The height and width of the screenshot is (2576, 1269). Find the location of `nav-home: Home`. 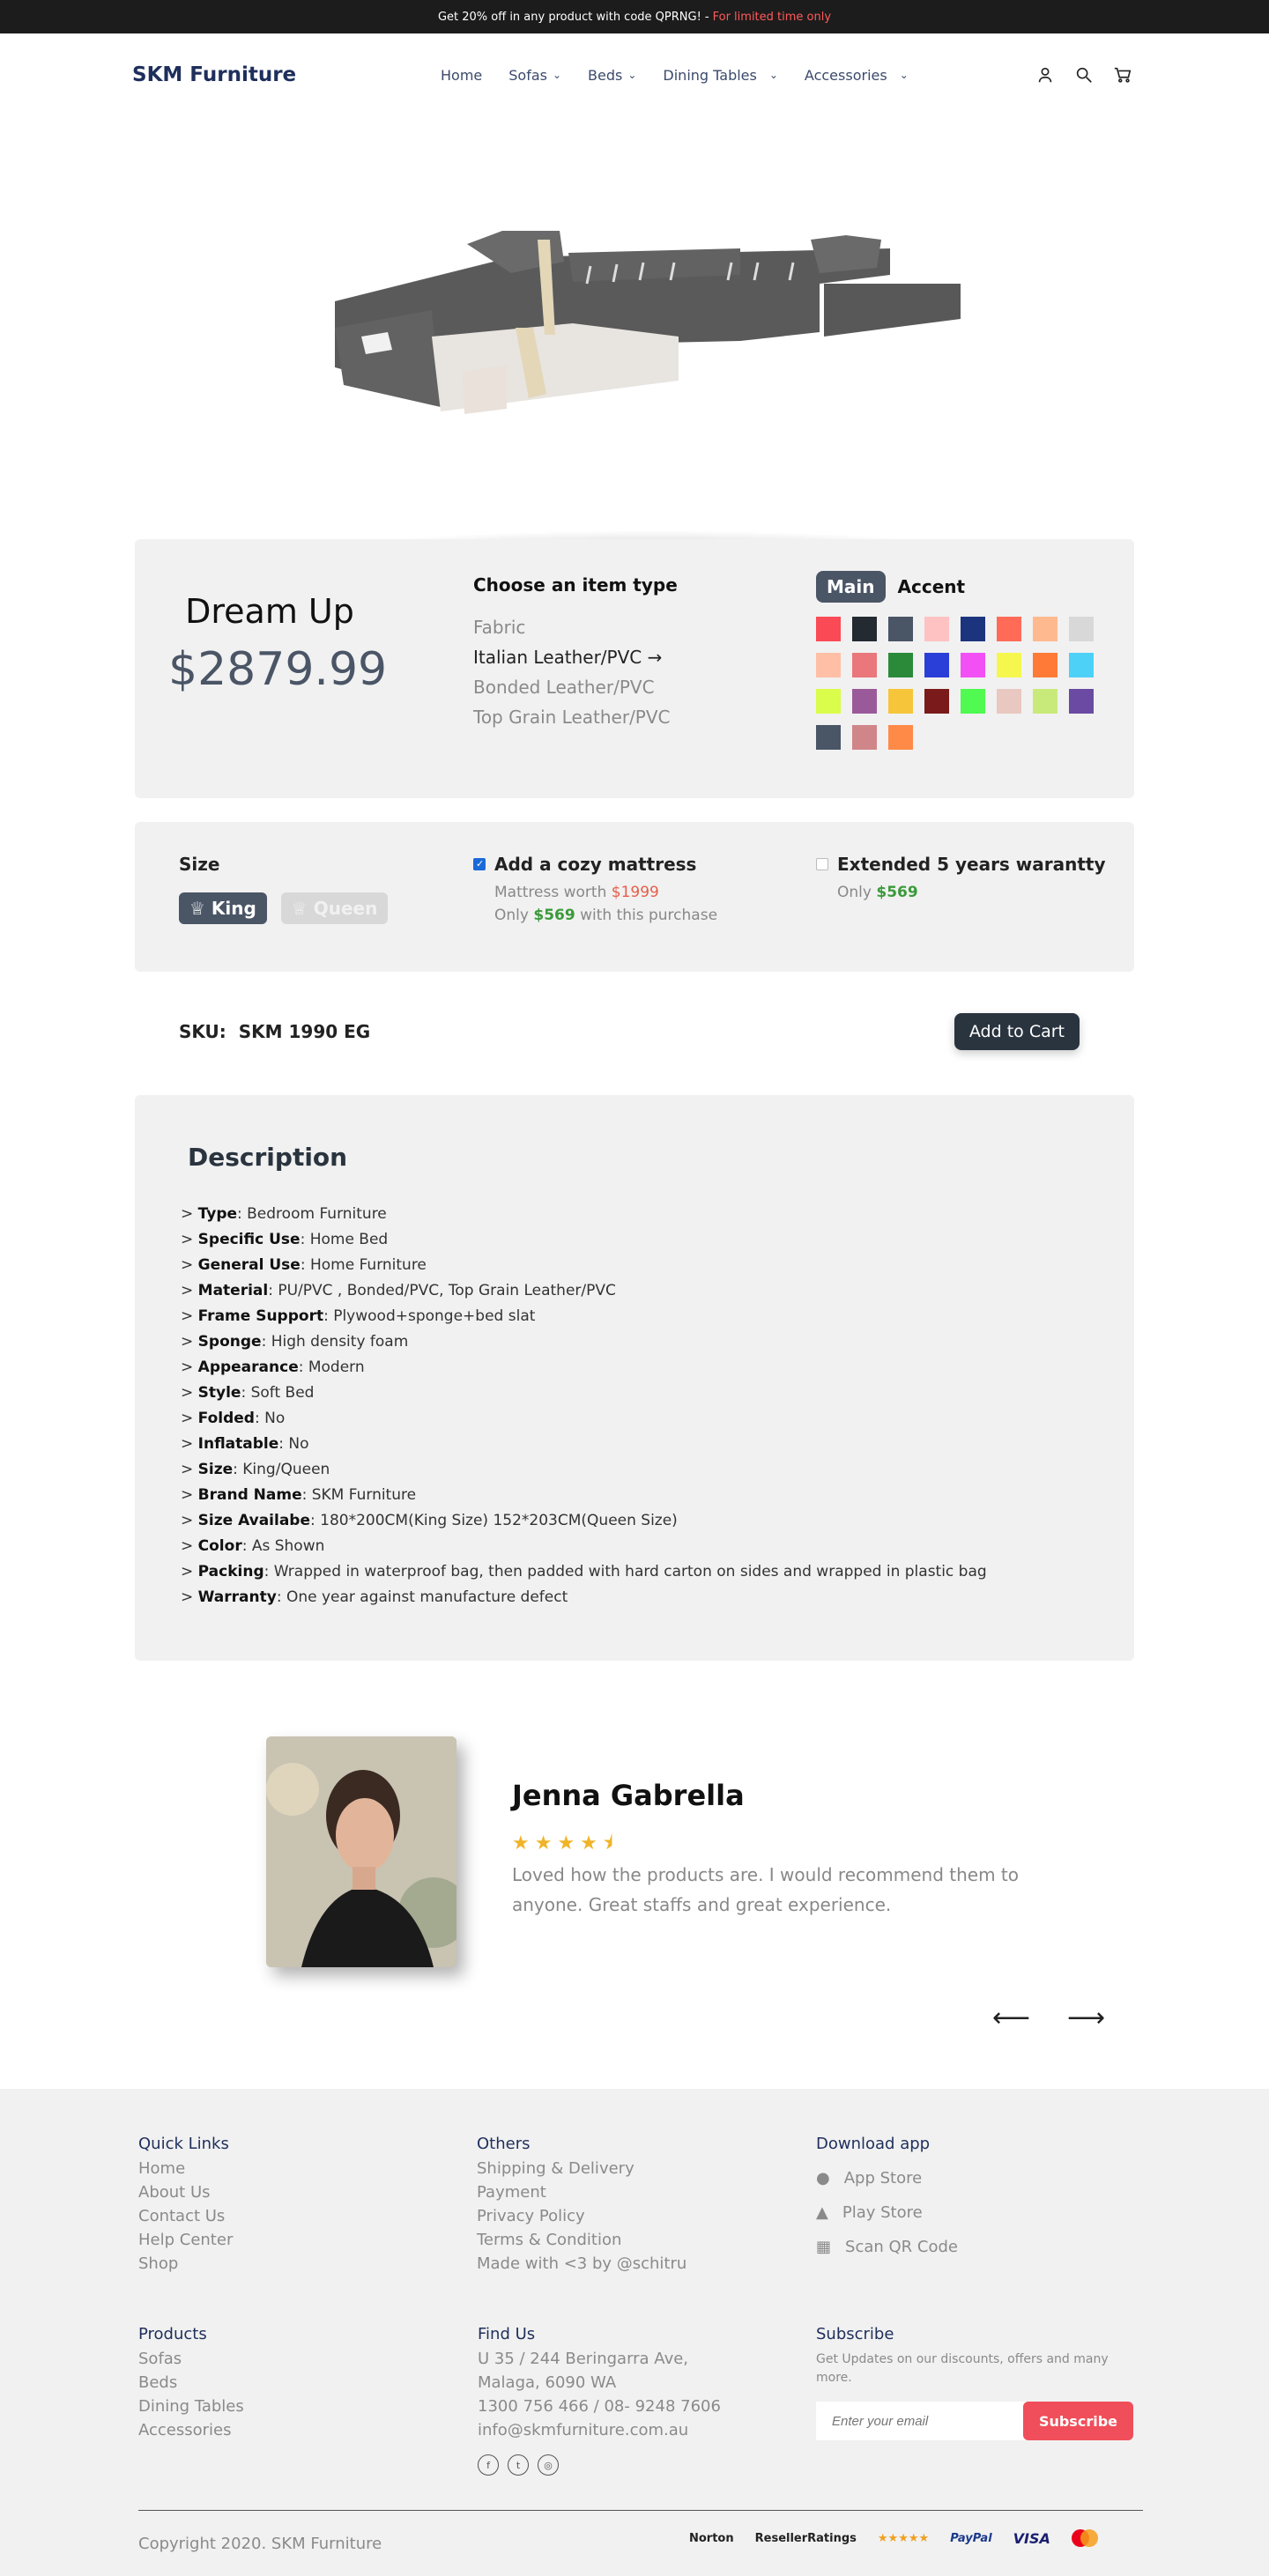

nav-home: Home is located at coordinates (462, 76).